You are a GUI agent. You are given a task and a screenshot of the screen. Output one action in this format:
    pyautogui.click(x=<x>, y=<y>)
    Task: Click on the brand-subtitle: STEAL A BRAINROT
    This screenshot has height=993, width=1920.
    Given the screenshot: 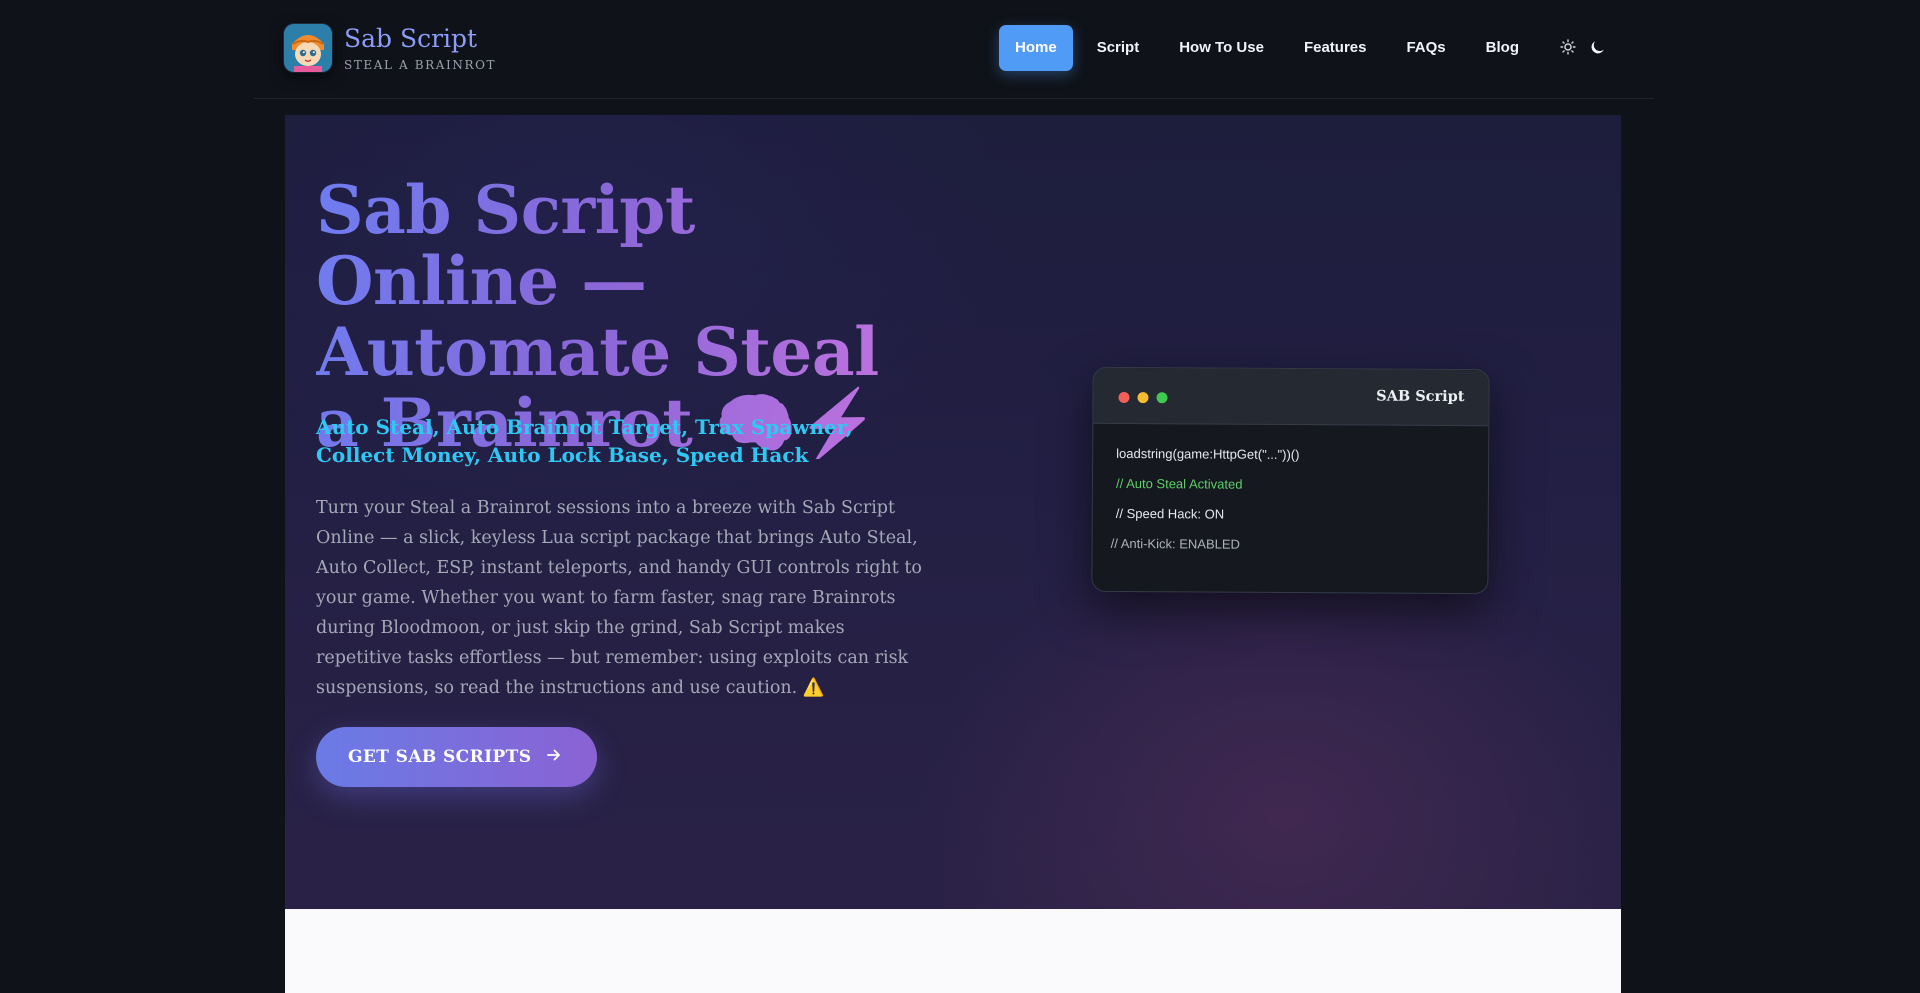 What is the action you would take?
    pyautogui.click(x=420, y=64)
    